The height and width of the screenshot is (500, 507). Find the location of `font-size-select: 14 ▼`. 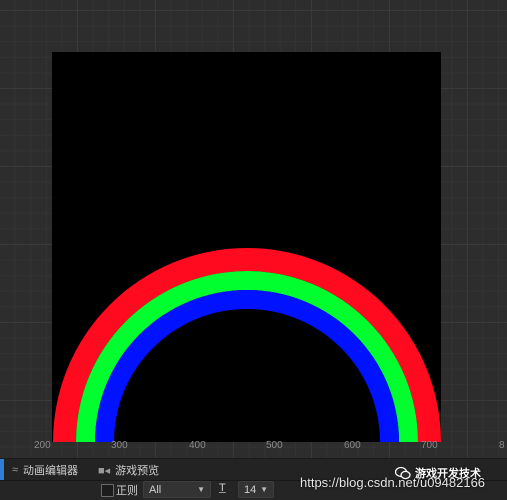

font-size-select: 14 ▼ is located at coordinates (256, 489).